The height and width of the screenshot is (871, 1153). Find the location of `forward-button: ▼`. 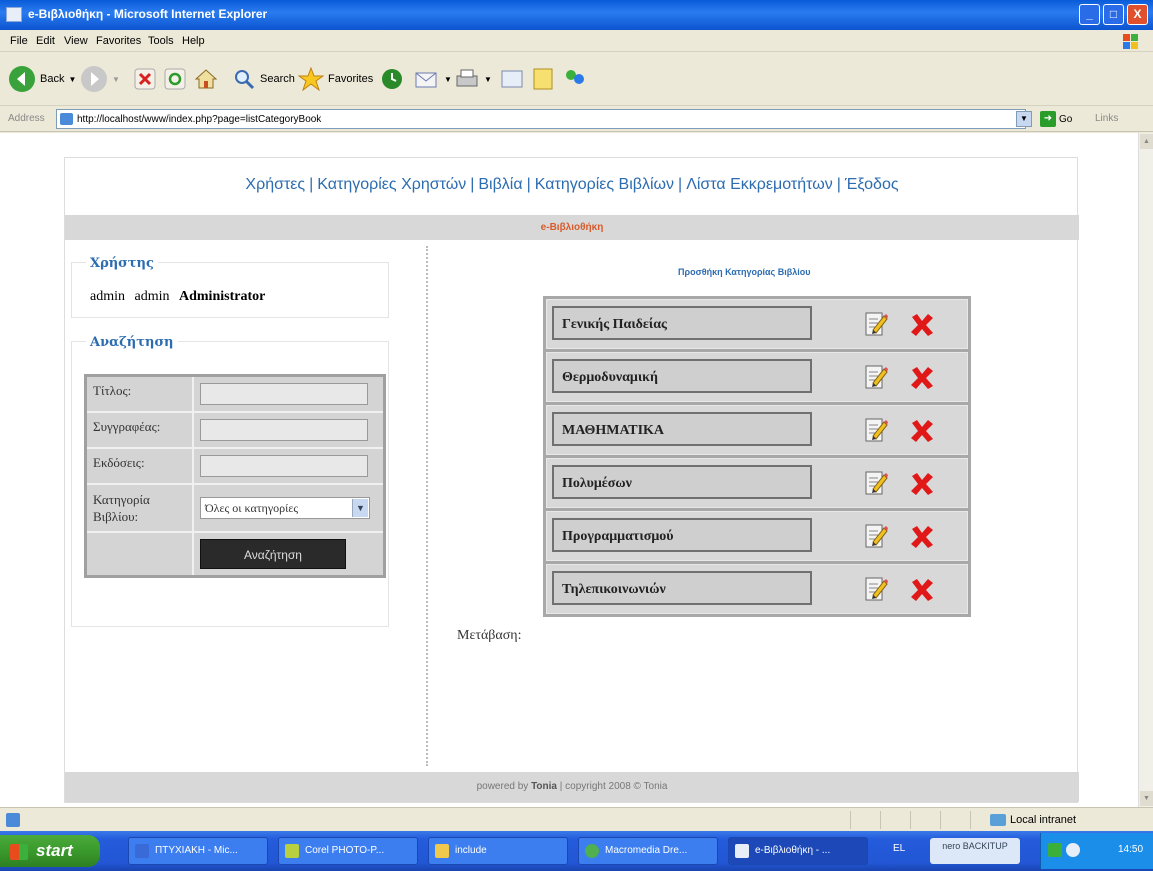

forward-button: ▼ is located at coordinates (100, 79).